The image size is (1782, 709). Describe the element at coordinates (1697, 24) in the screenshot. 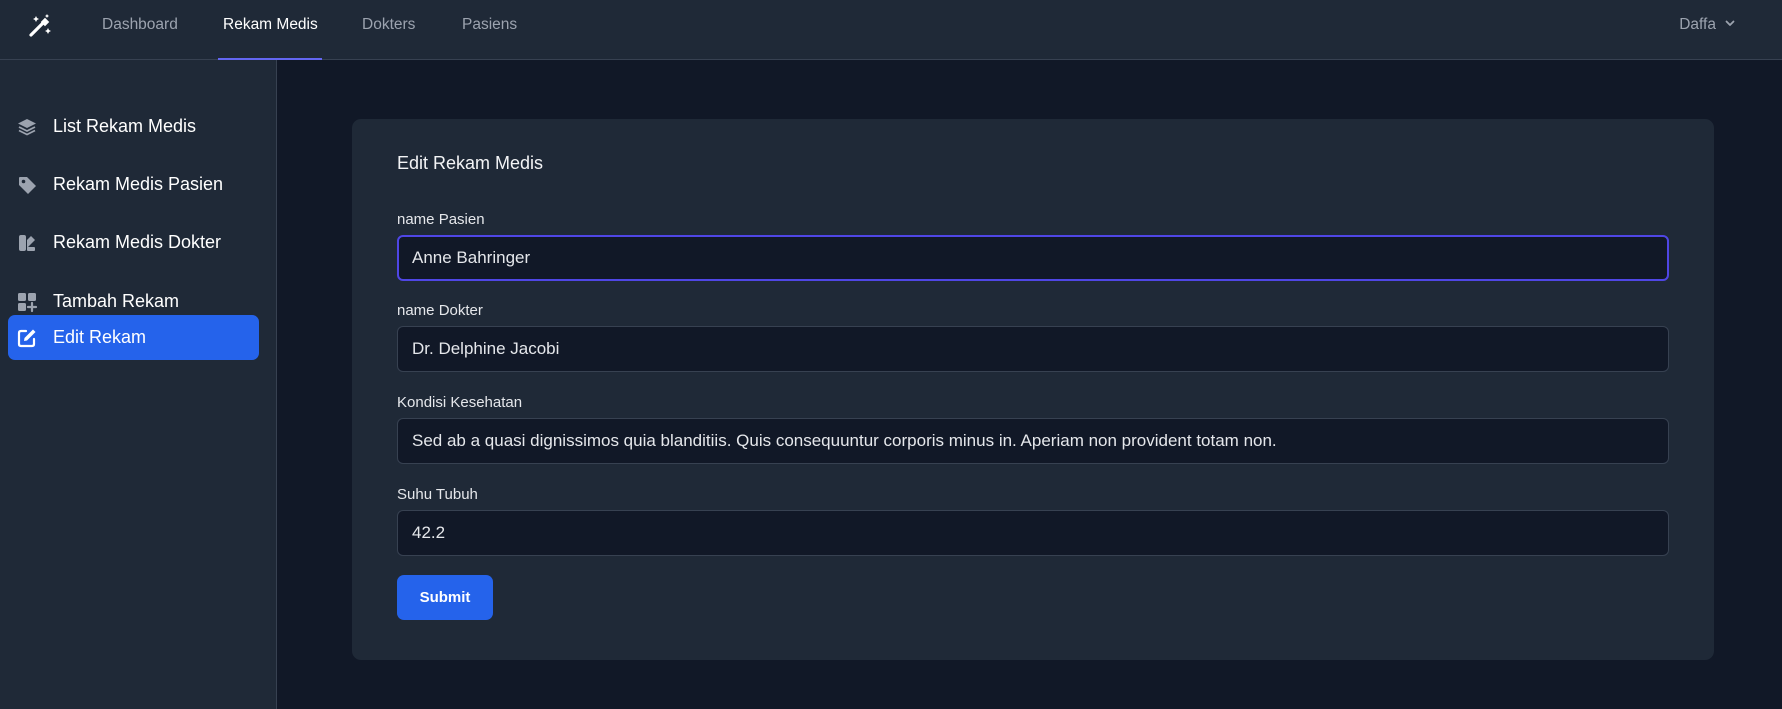

I see `user-name: Daffa` at that location.